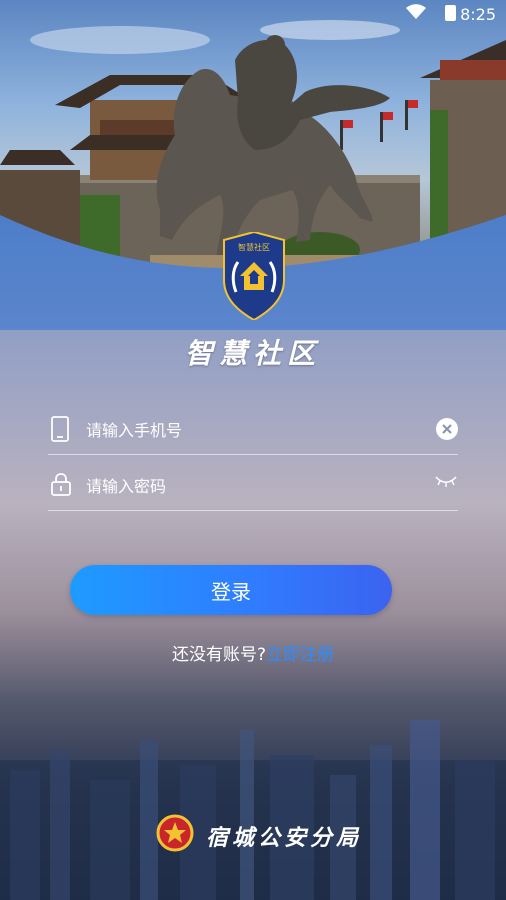 Image resolution: width=506 pixels, height=900 pixels. Describe the element at coordinates (450, 13) in the screenshot. I see `battery-icon` at that location.